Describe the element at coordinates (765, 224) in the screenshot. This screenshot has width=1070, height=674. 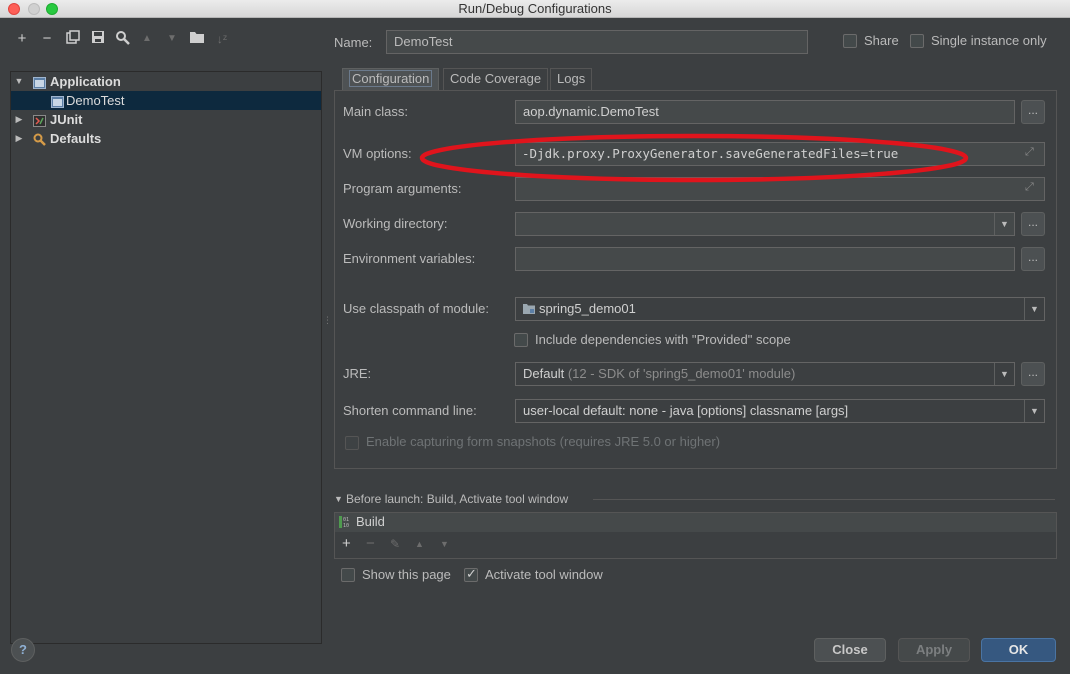
I see `working-directory-input: ▼` at that location.